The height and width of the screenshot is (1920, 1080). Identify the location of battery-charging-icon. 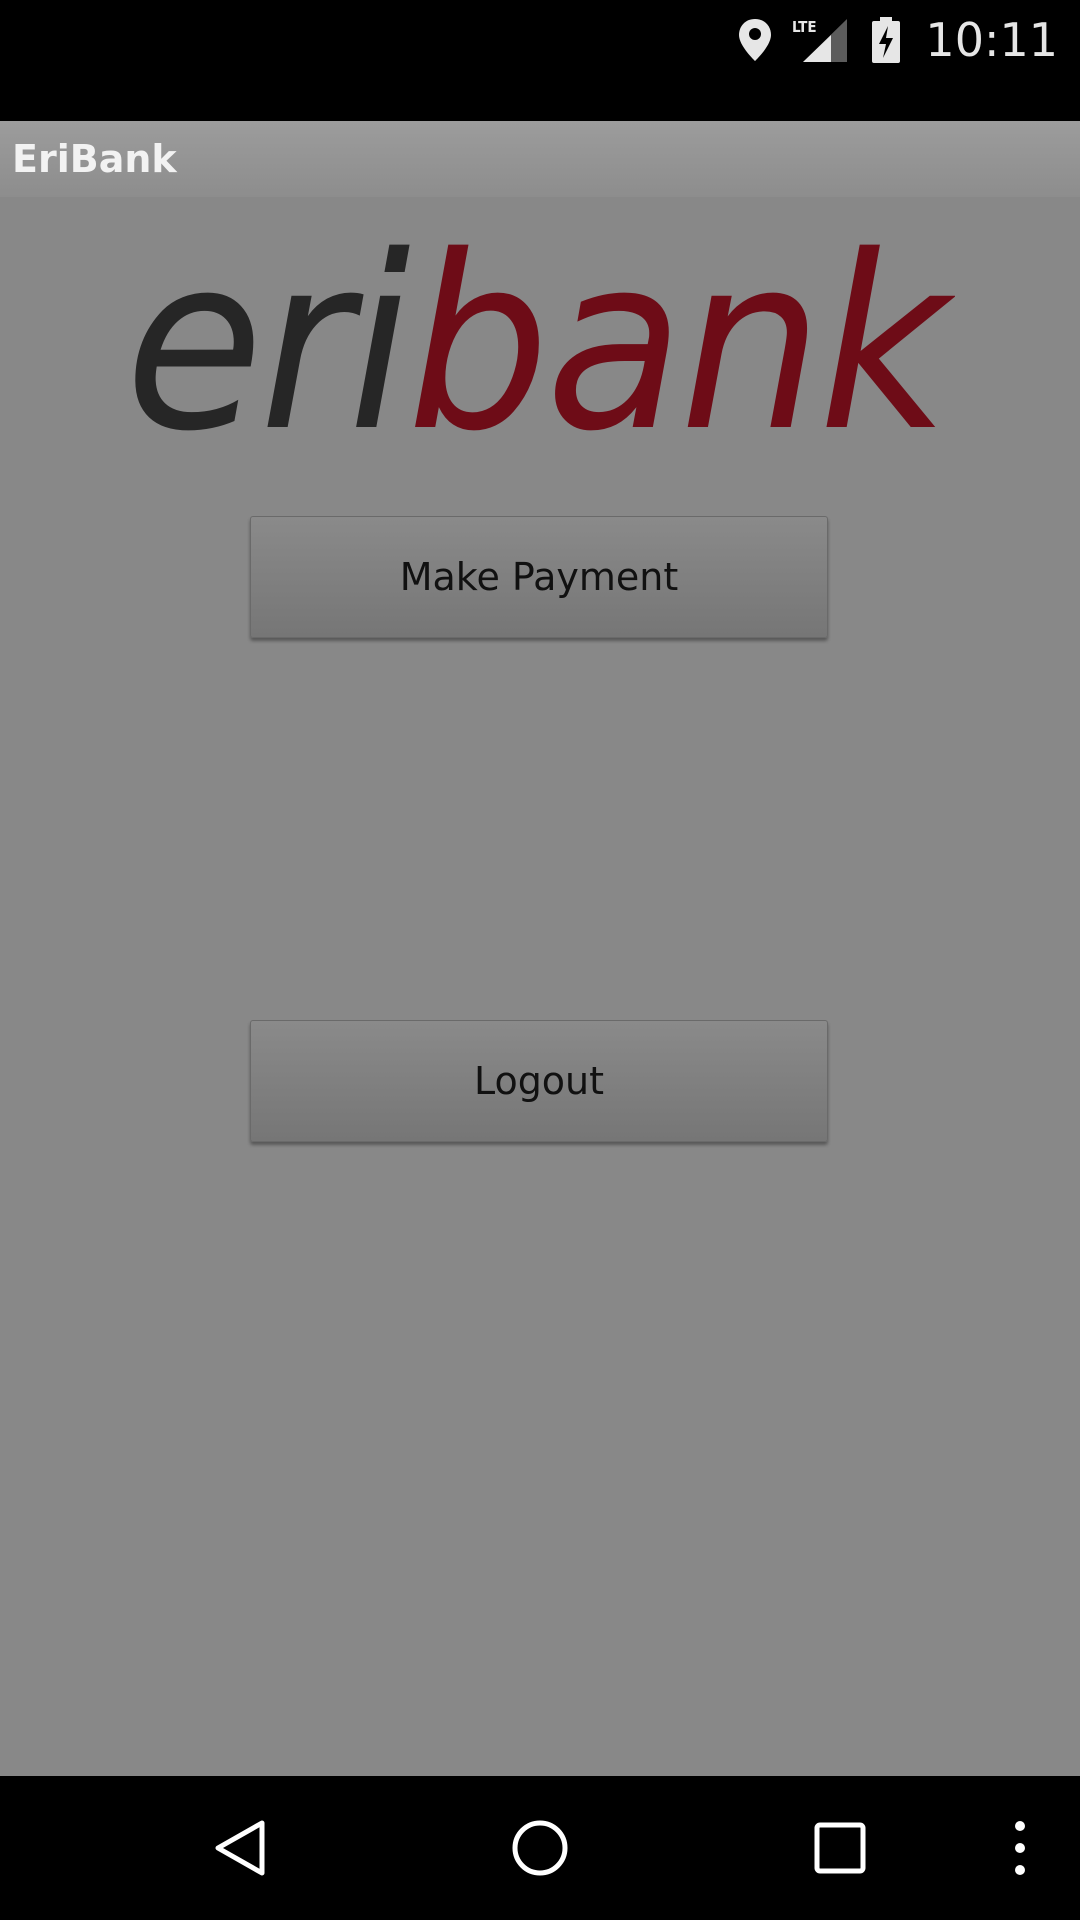
(886, 40).